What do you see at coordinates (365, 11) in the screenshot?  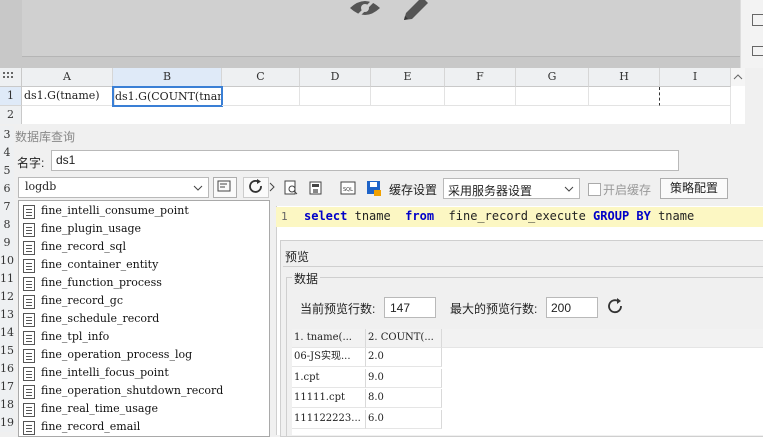 I see `hide-eye-icon` at bounding box center [365, 11].